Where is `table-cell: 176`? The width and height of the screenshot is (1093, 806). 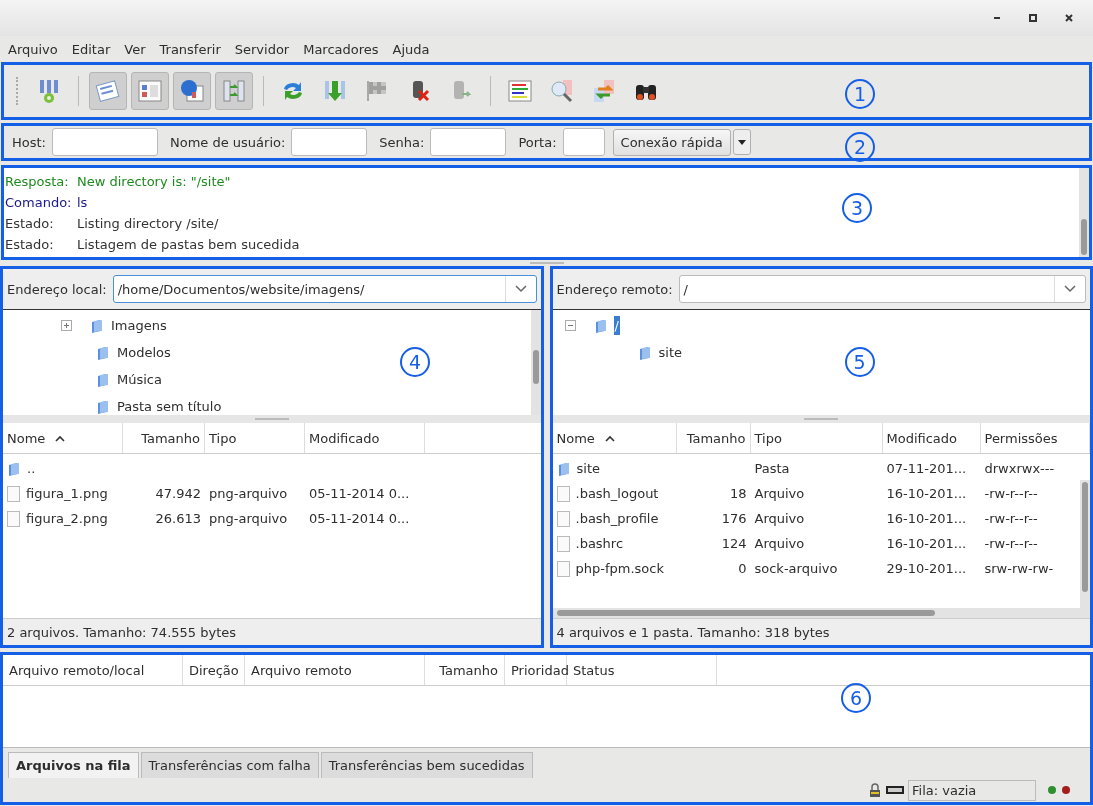
table-cell: 176 is located at coordinates (734, 518).